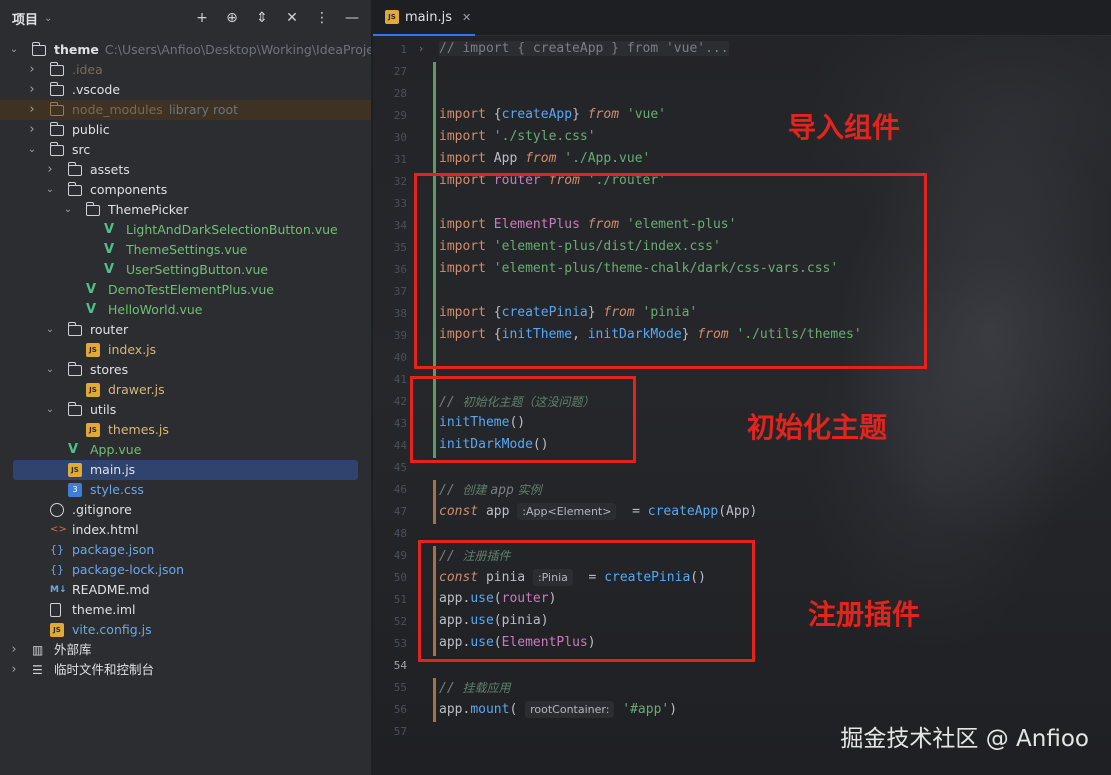 This screenshot has height=775, width=1111. Describe the element at coordinates (55, 610) in the screenshot. I see `file-icon` at that location.